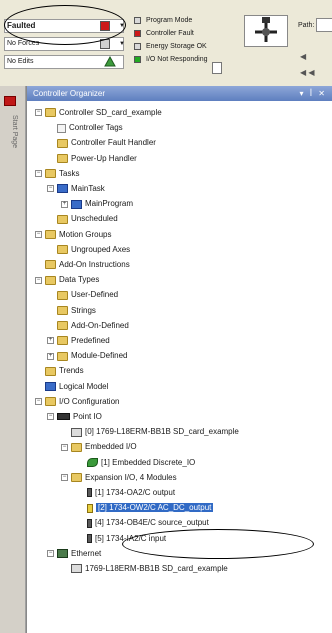  What do you see at coordinates (74, 417) in the screenshot?
I see `tree-item: − Point IO` at bounding box center [74, 417].